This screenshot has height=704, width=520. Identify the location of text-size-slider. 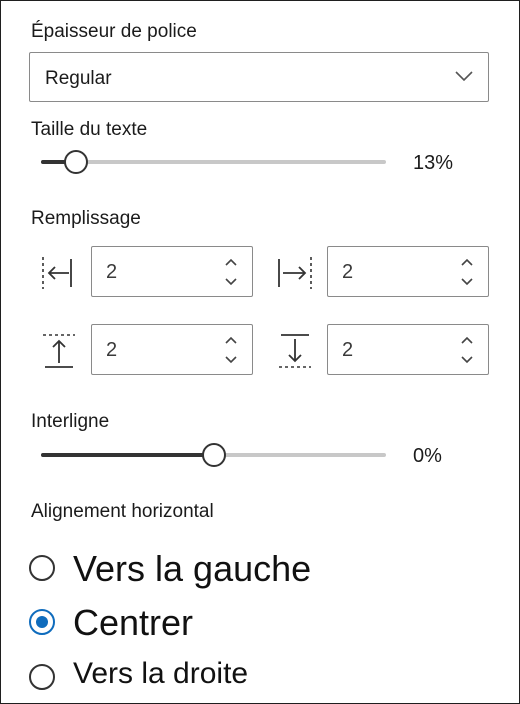
(213, 162).